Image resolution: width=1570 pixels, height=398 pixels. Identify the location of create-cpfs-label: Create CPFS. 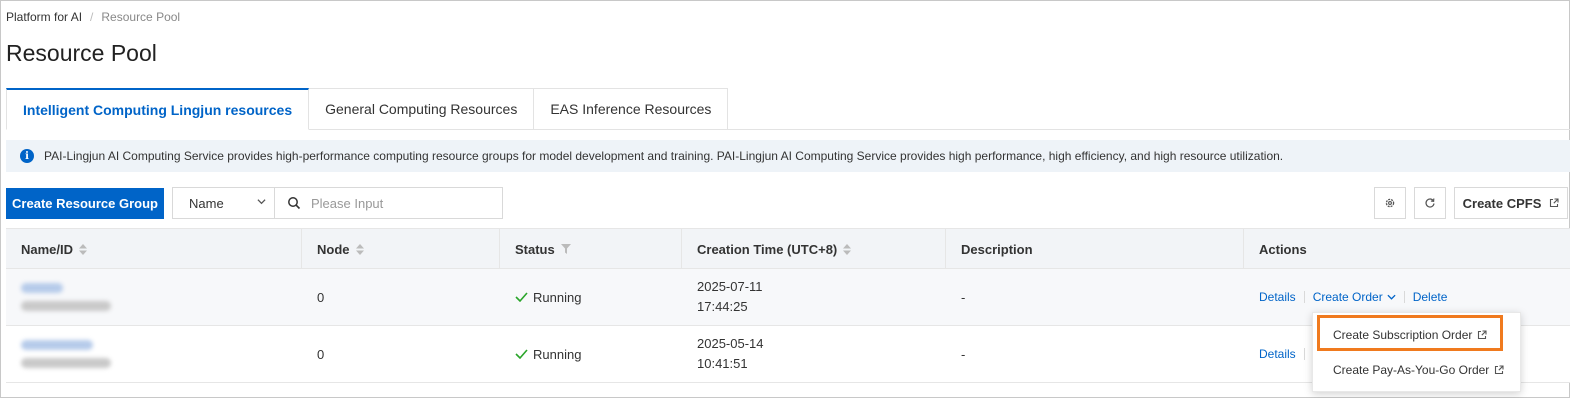
(1502, 203).